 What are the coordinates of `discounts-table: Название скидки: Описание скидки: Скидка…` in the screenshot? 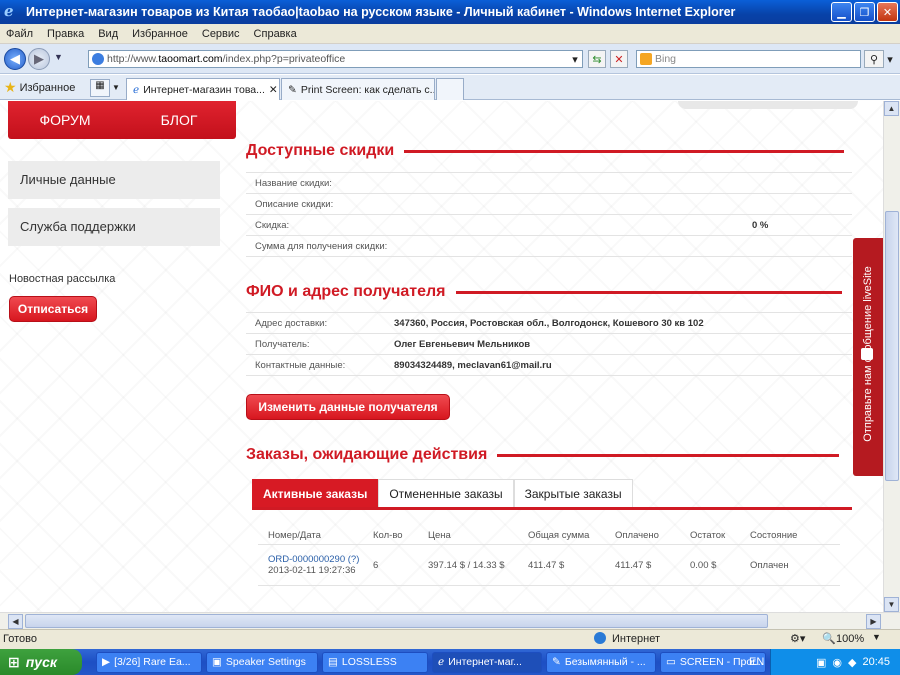 It's located at (549, 214).